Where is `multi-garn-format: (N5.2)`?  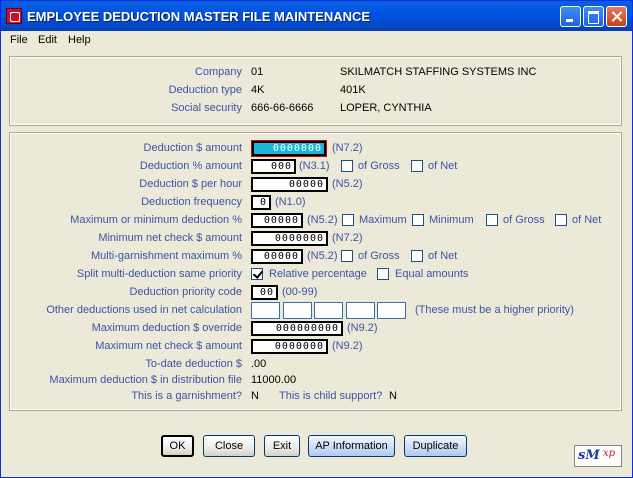
multi-garn-format: (N5.2) is located at coordinates (322, 256).